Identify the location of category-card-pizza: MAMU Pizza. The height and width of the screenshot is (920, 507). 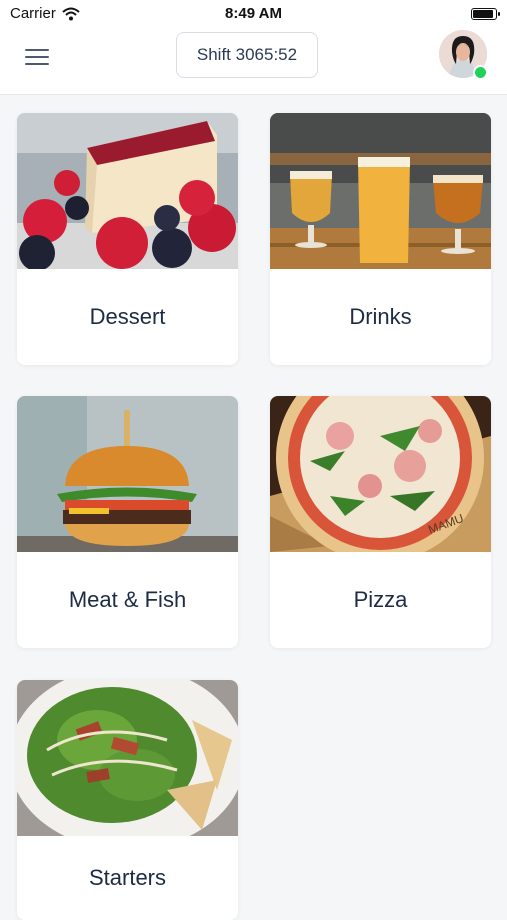
(380, 522).